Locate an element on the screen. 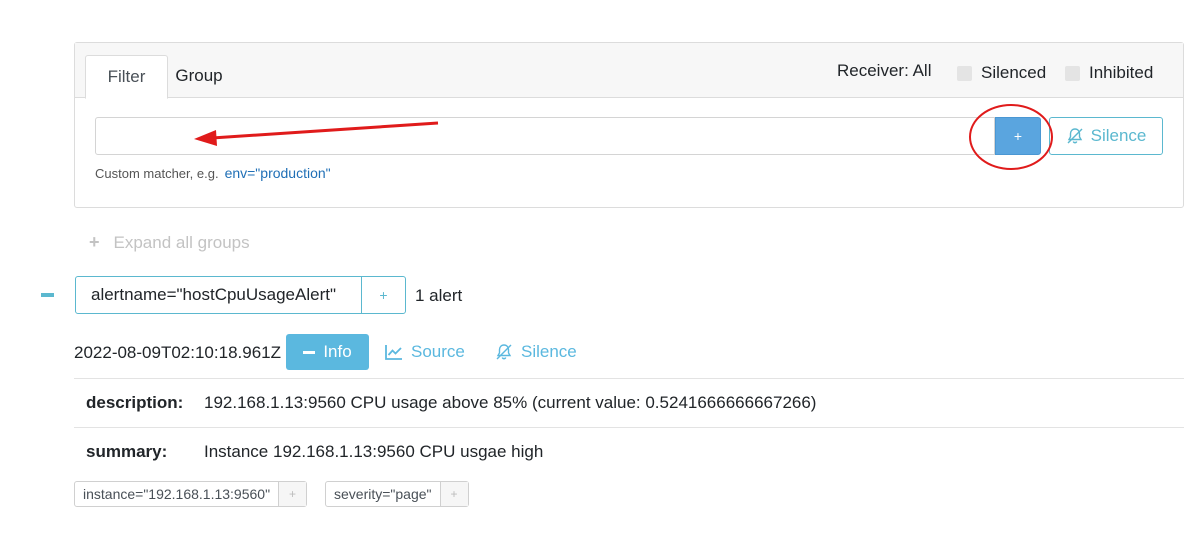 Image resolution: width=1197 pixels, height=534 pixels. alert-silence-label: Silence is located at coordinates (549, 351).